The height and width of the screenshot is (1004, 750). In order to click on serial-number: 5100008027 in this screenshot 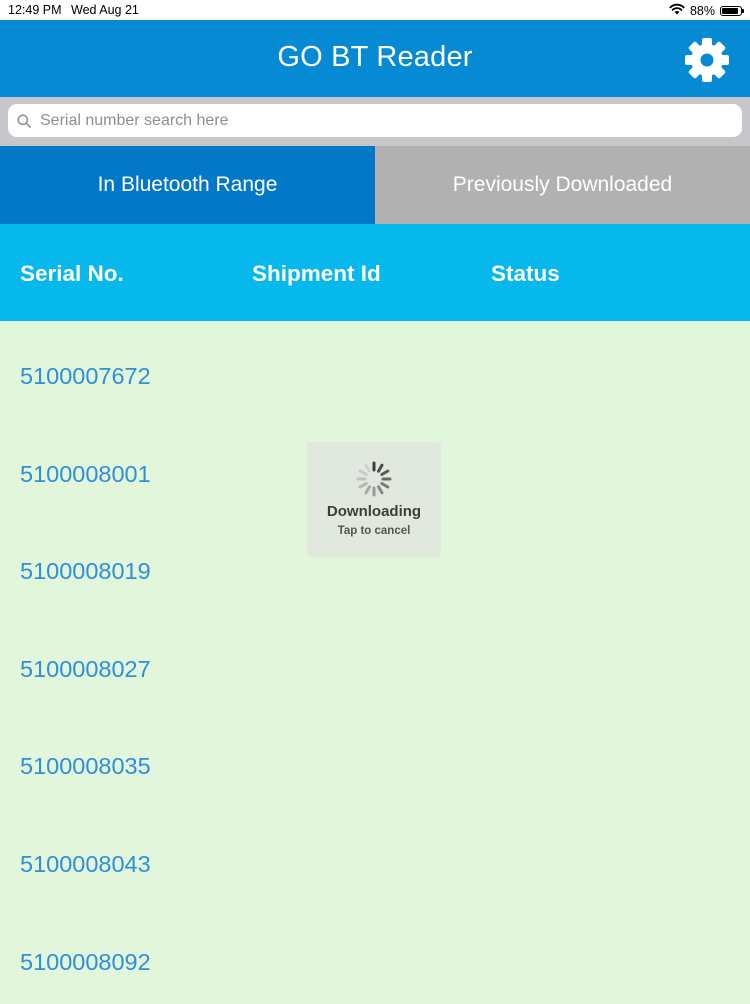, I will do `click(85, 668)`.